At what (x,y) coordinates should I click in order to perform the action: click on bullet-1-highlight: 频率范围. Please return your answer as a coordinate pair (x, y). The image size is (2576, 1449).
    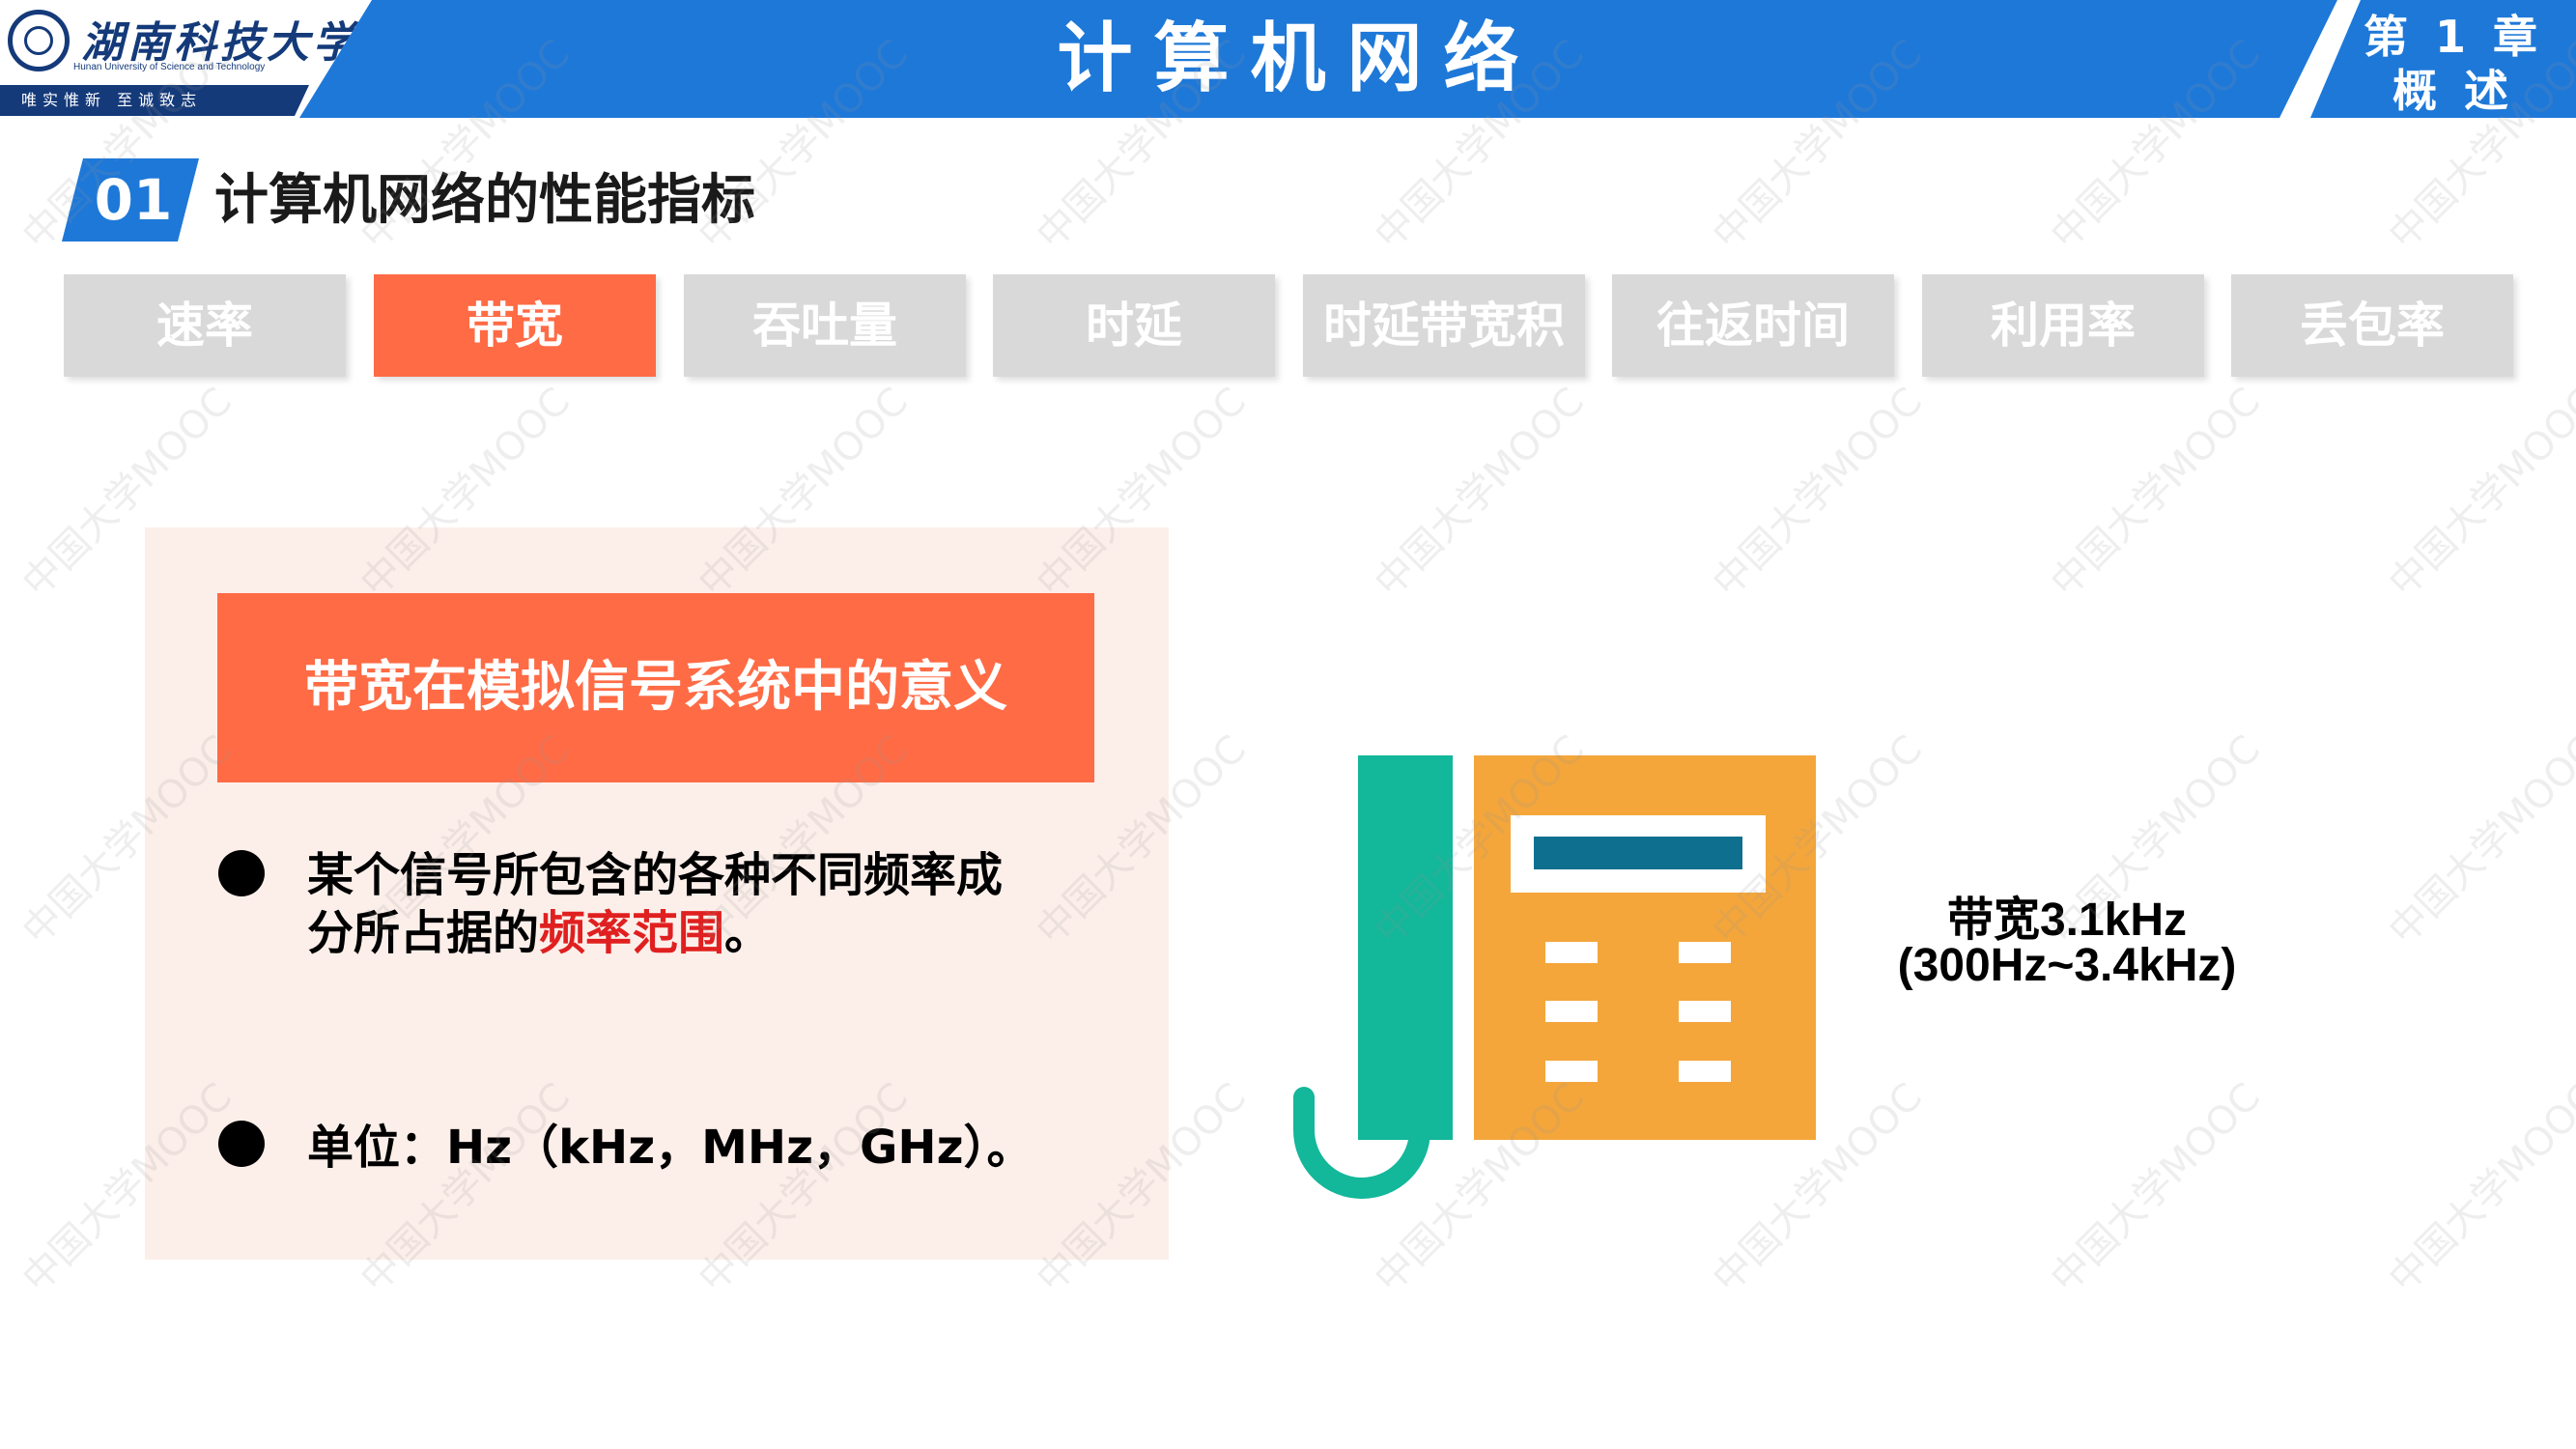
    Looking at the image, I should click on (632, 933).